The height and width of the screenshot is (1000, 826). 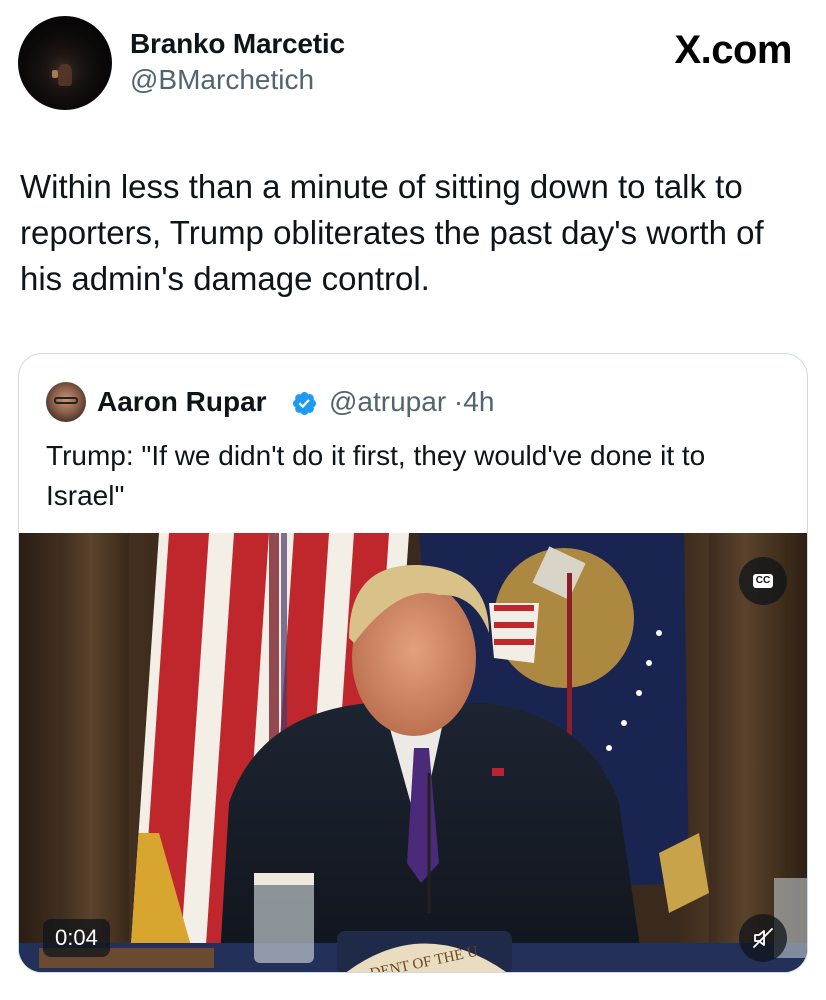 I want to click on muted-speaker-icon, so click(x=763, y=938).